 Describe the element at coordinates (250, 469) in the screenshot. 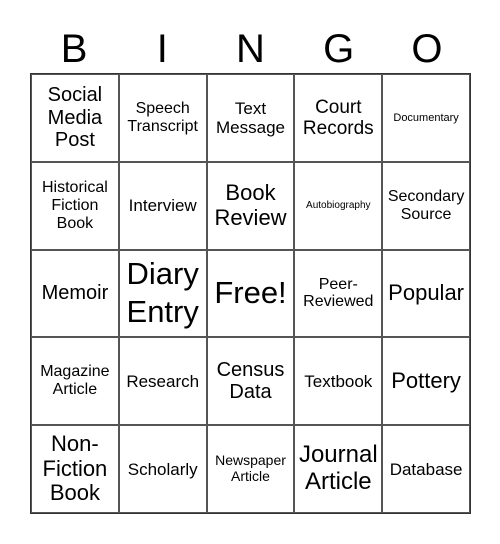

I see `bingo-cell: Newspaper Article` at that location.